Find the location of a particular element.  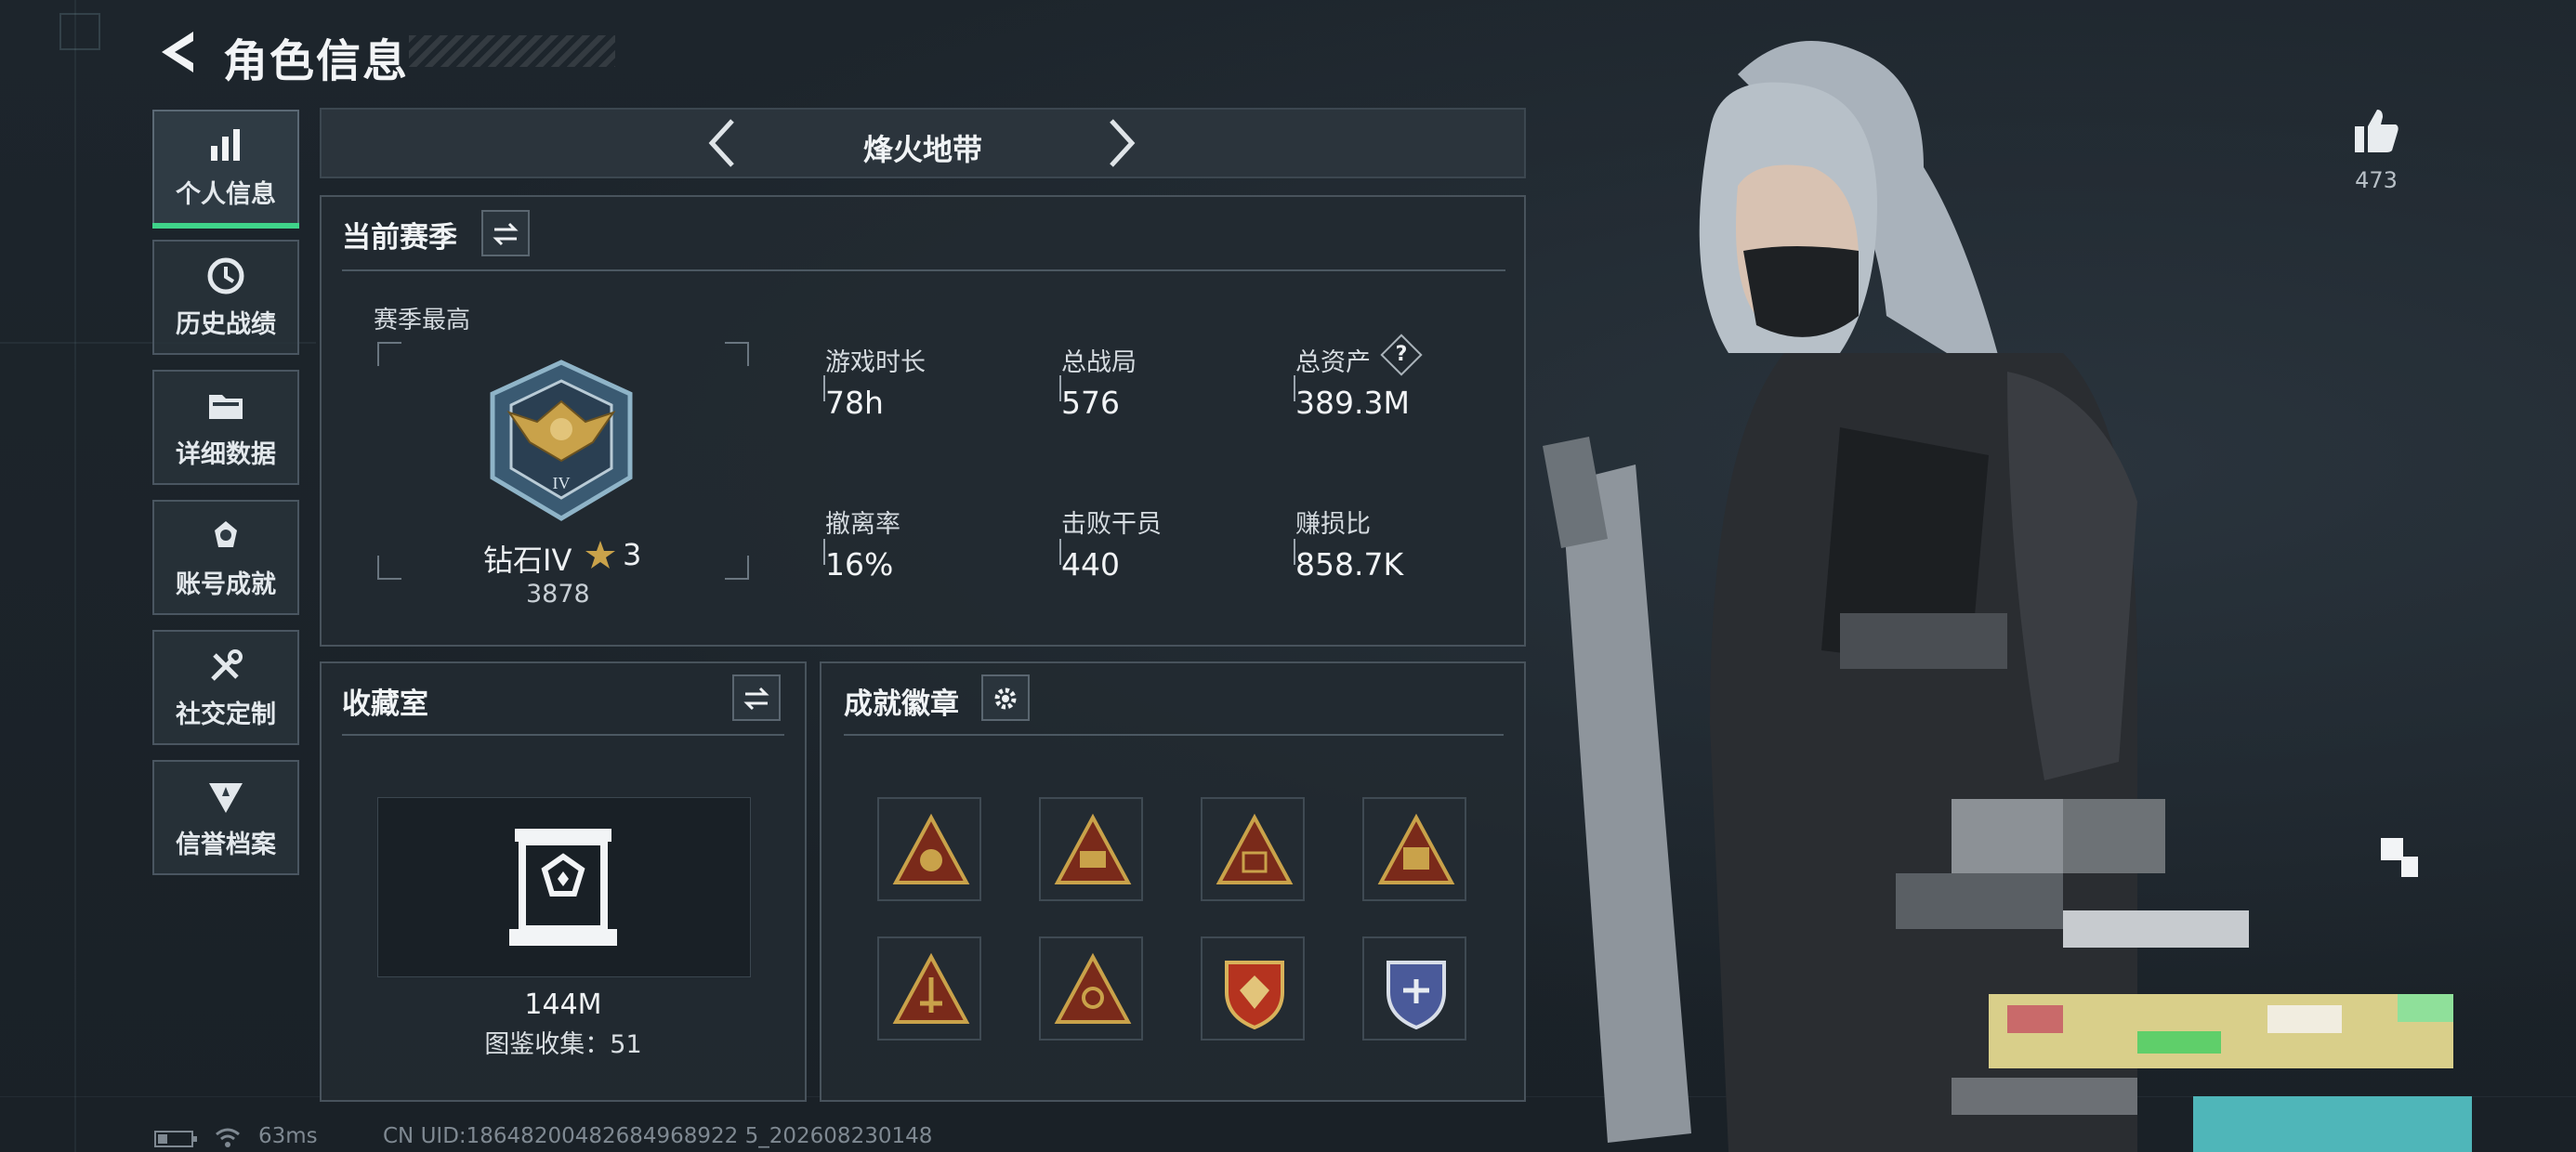

sidebar-item-label: 历史战绩 is located at coordinates (226, 324).